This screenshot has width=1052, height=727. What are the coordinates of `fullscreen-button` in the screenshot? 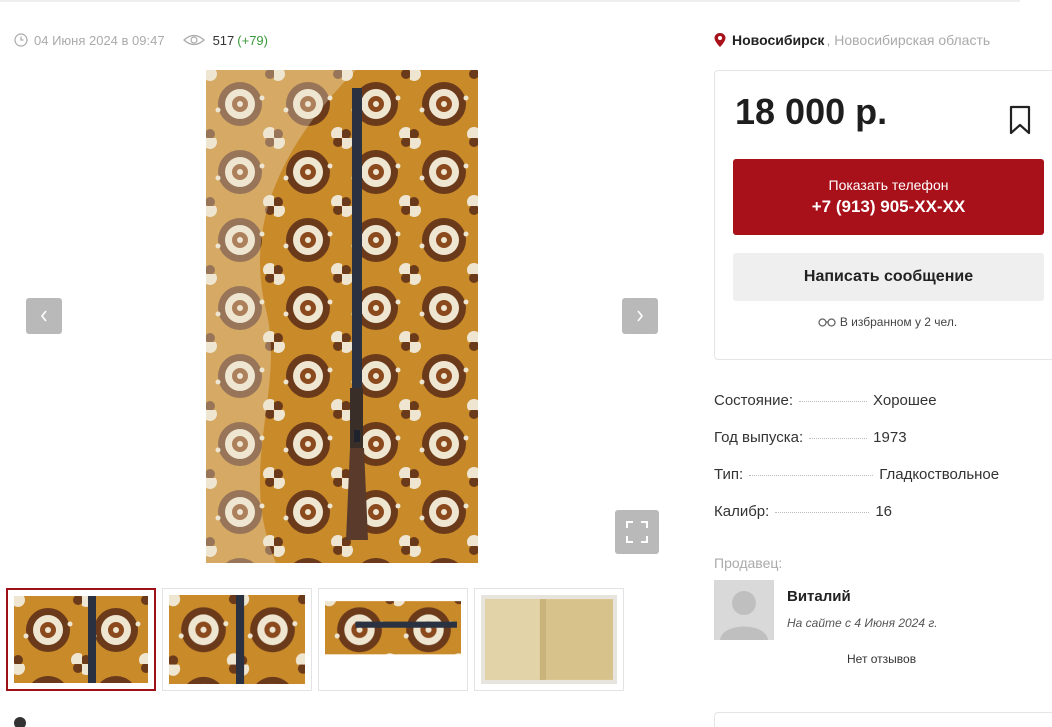 It's located at (637, 532).